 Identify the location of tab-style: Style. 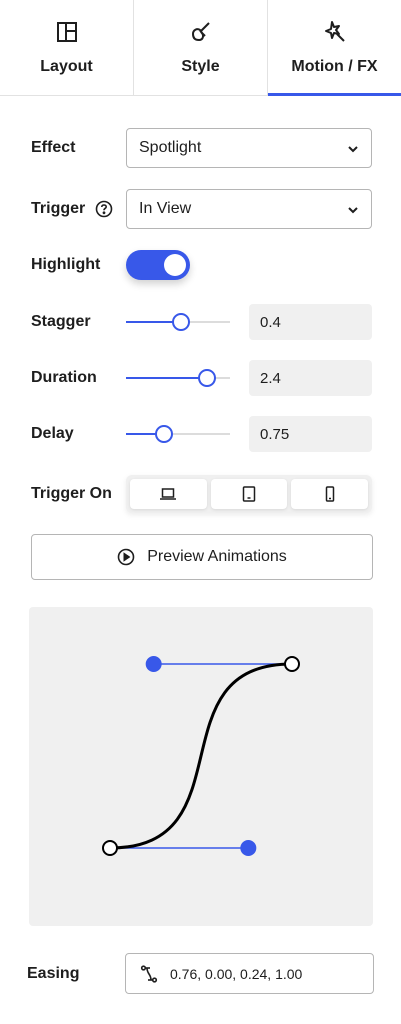
(201, 47).